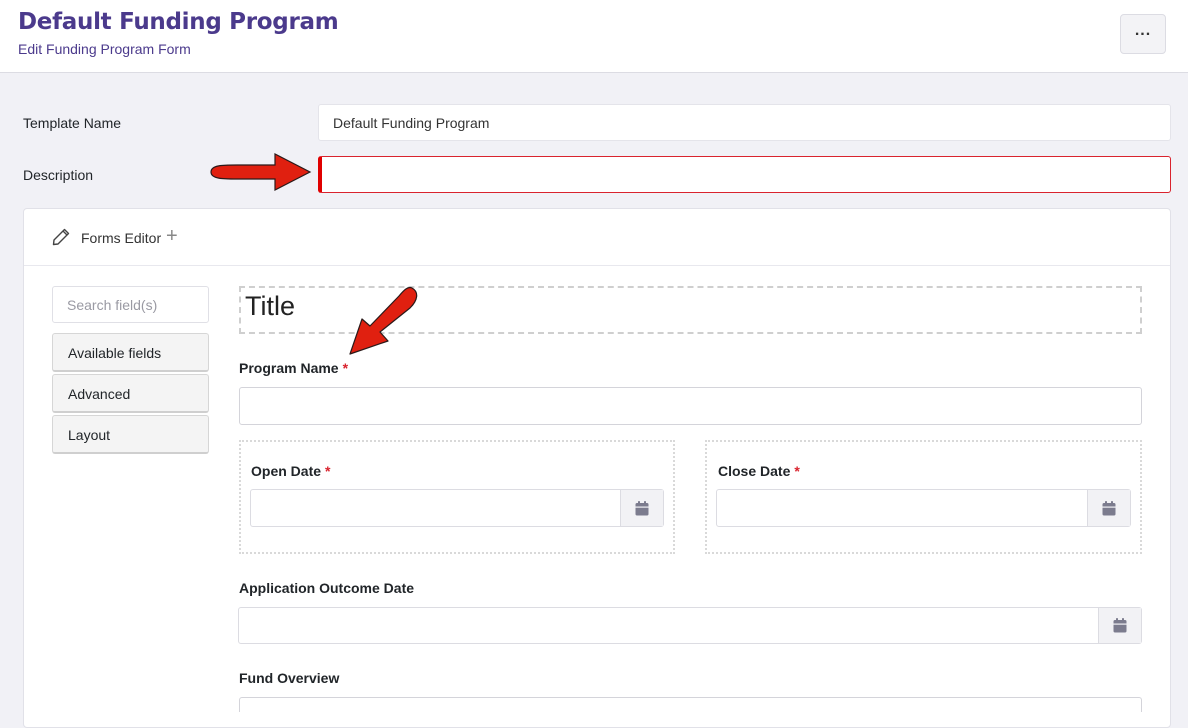  I want to click on fund-overview-label: Fund Overview, so click(289, 678).